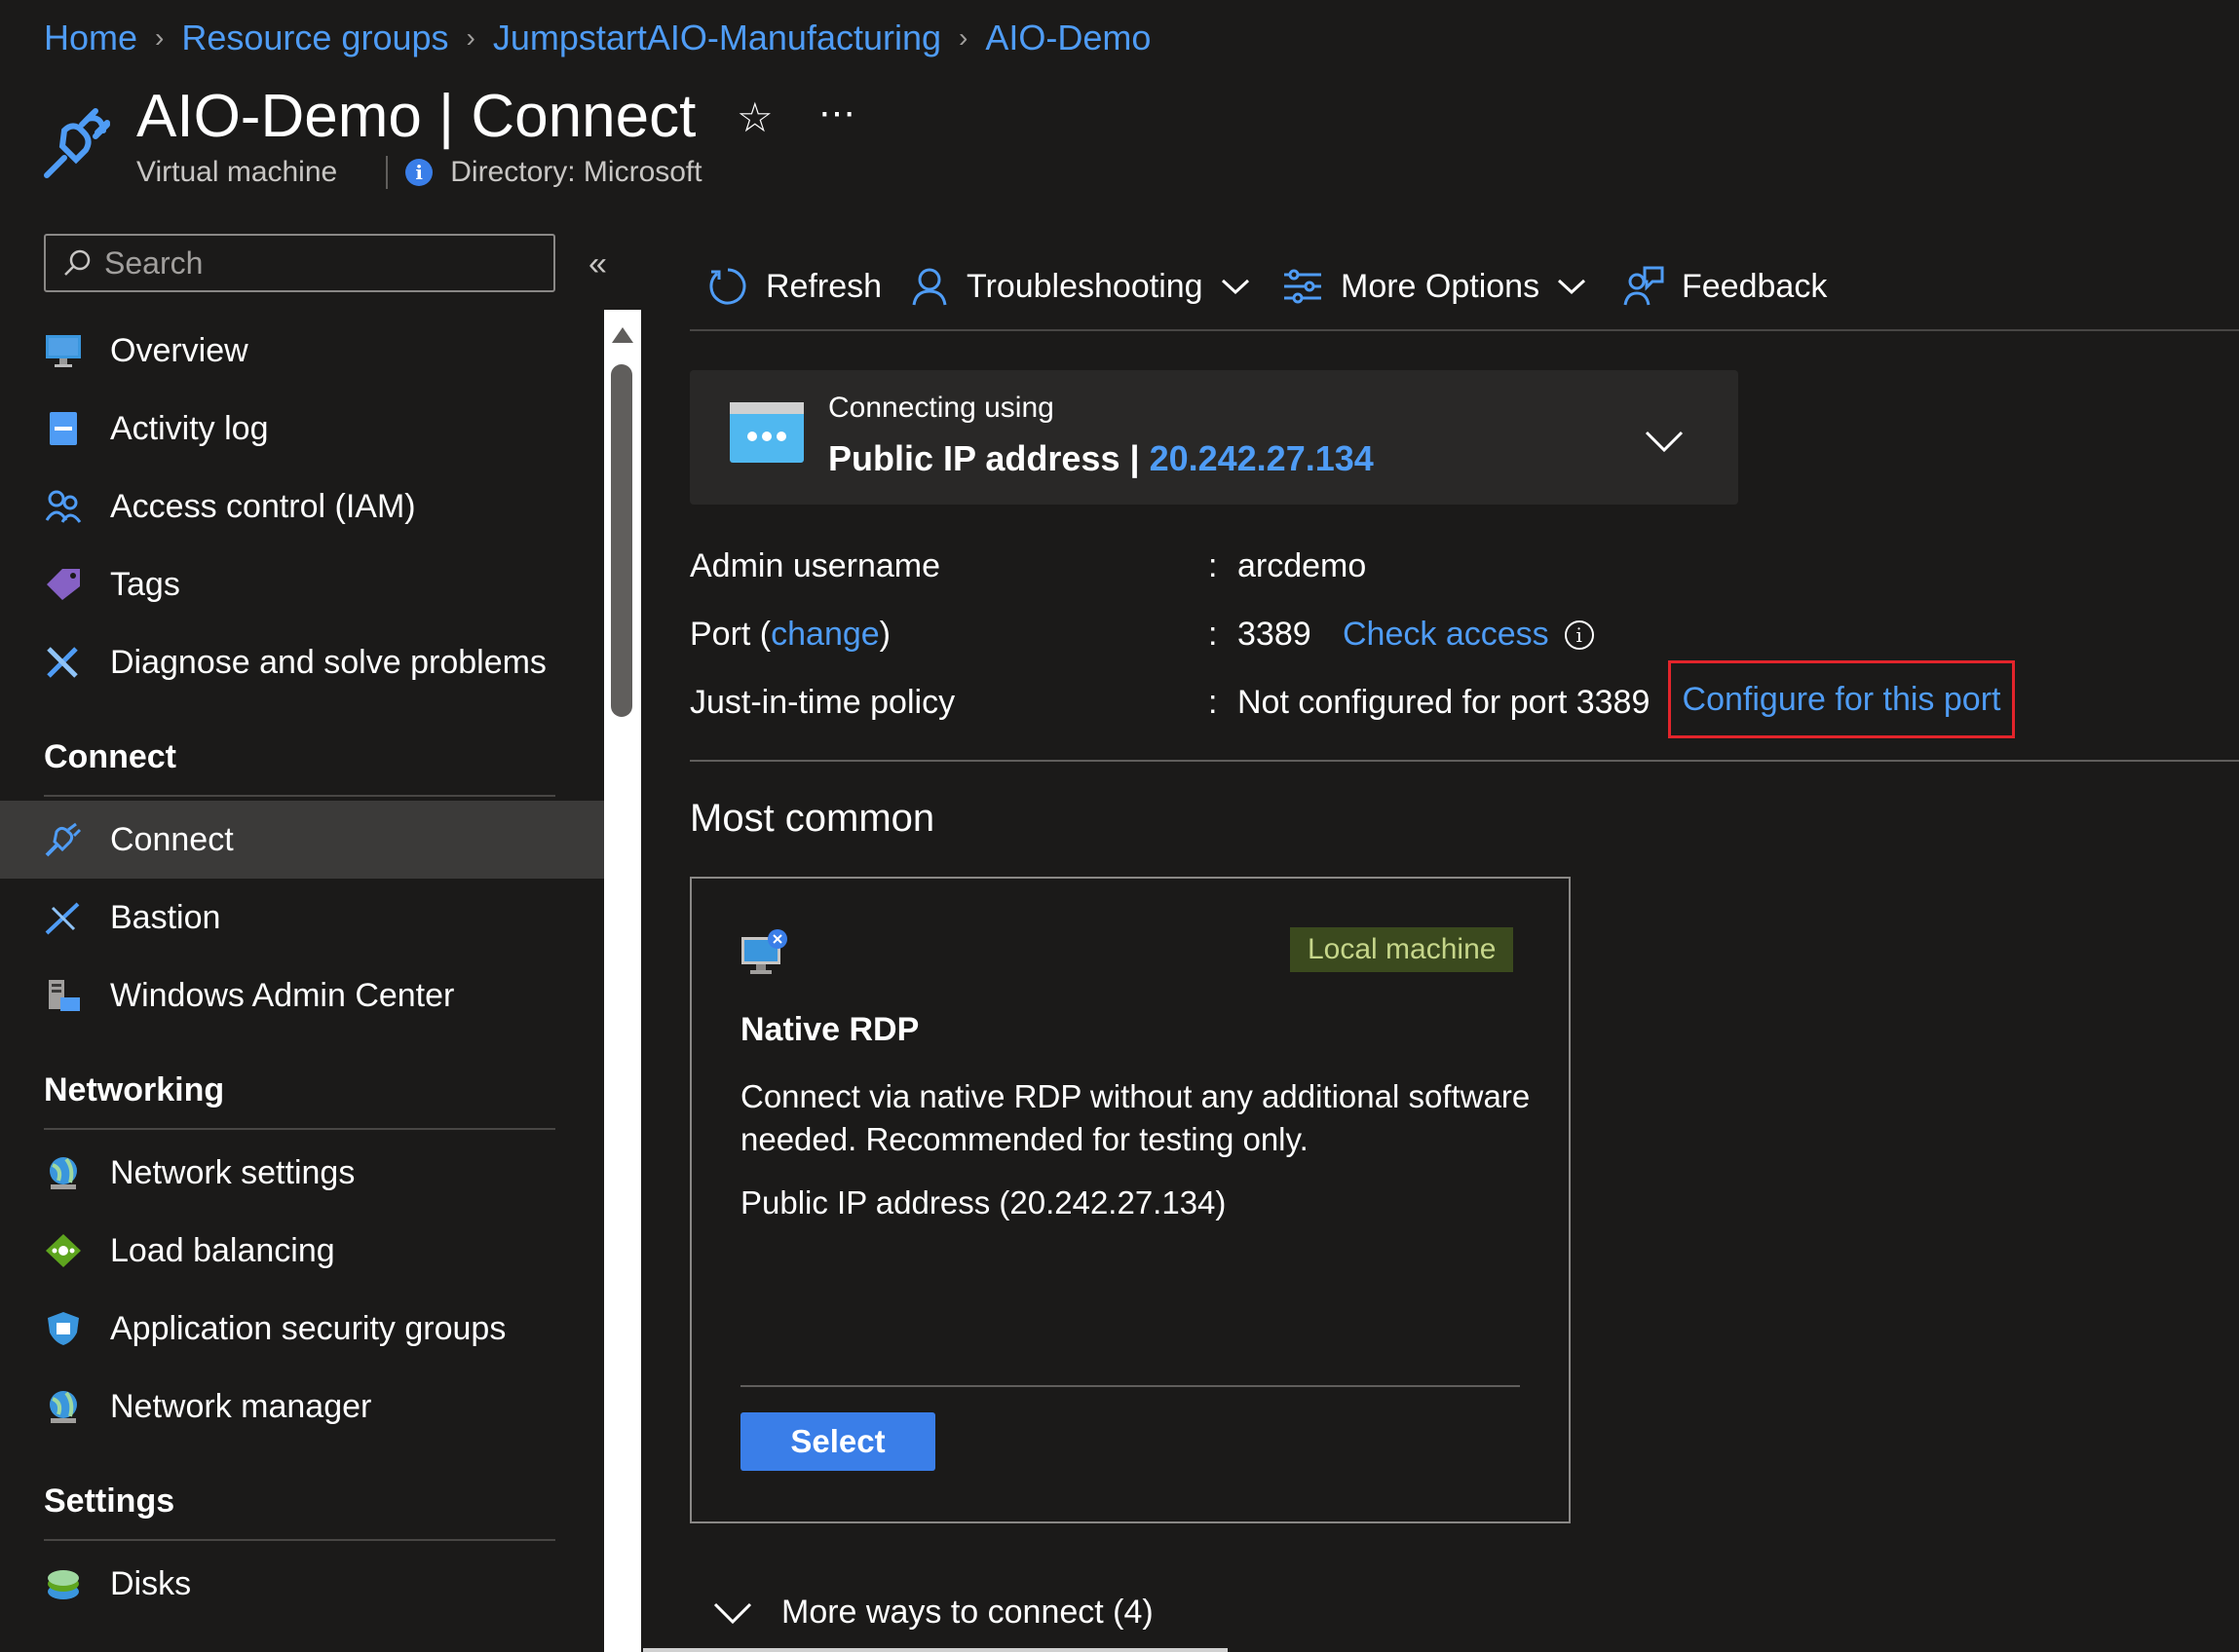 This screenshot has height=1652, width=2239. What do you see at coordinates (1444, 703) in the screenshot?
I see `jit-policy-value: Not configured for port 3389` at bounding box center [1444, 703].